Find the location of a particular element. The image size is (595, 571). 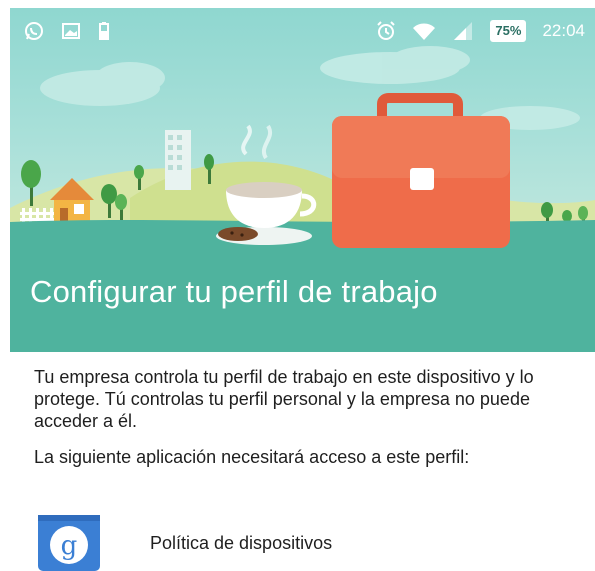

alarm-icon is located at coordinates (386, 30).